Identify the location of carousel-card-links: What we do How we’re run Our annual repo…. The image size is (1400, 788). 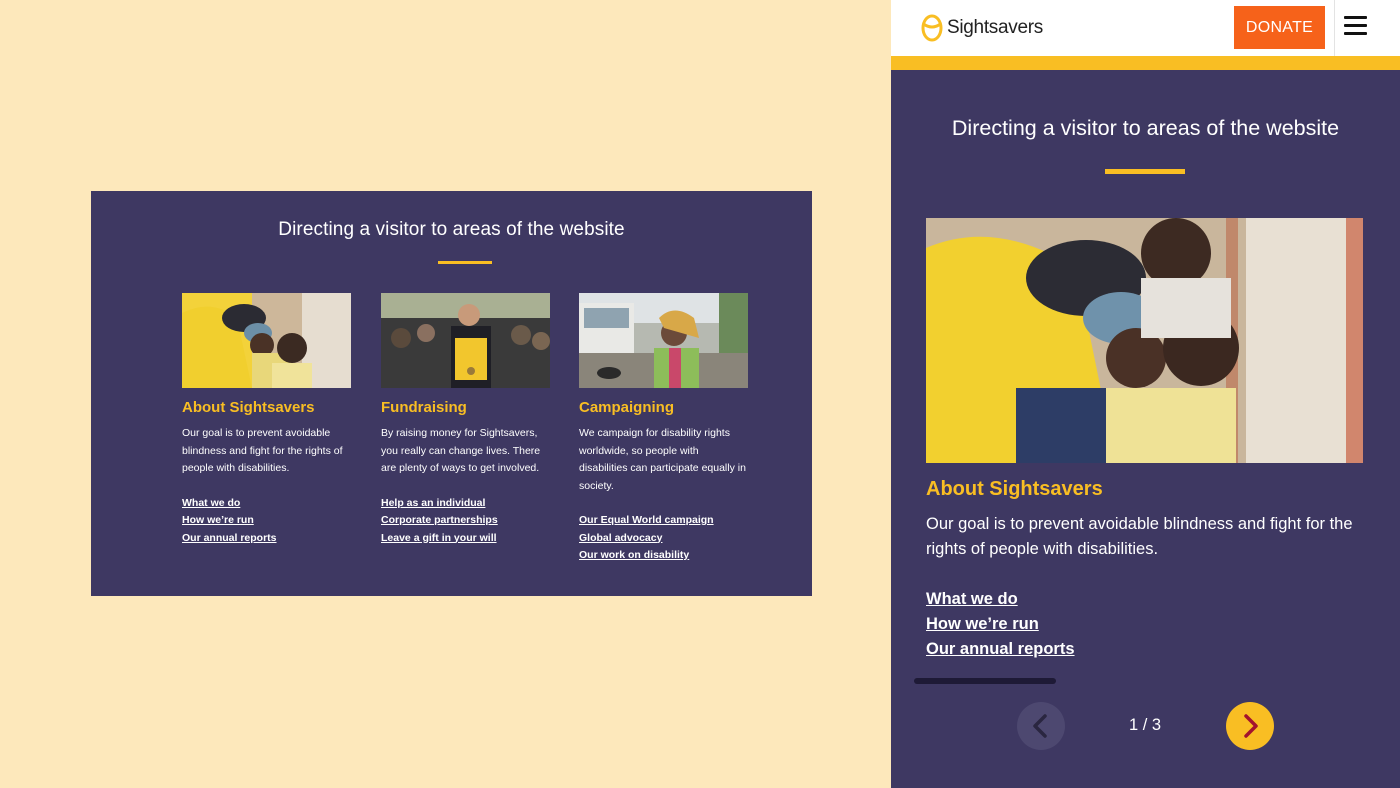
(1000, 624).